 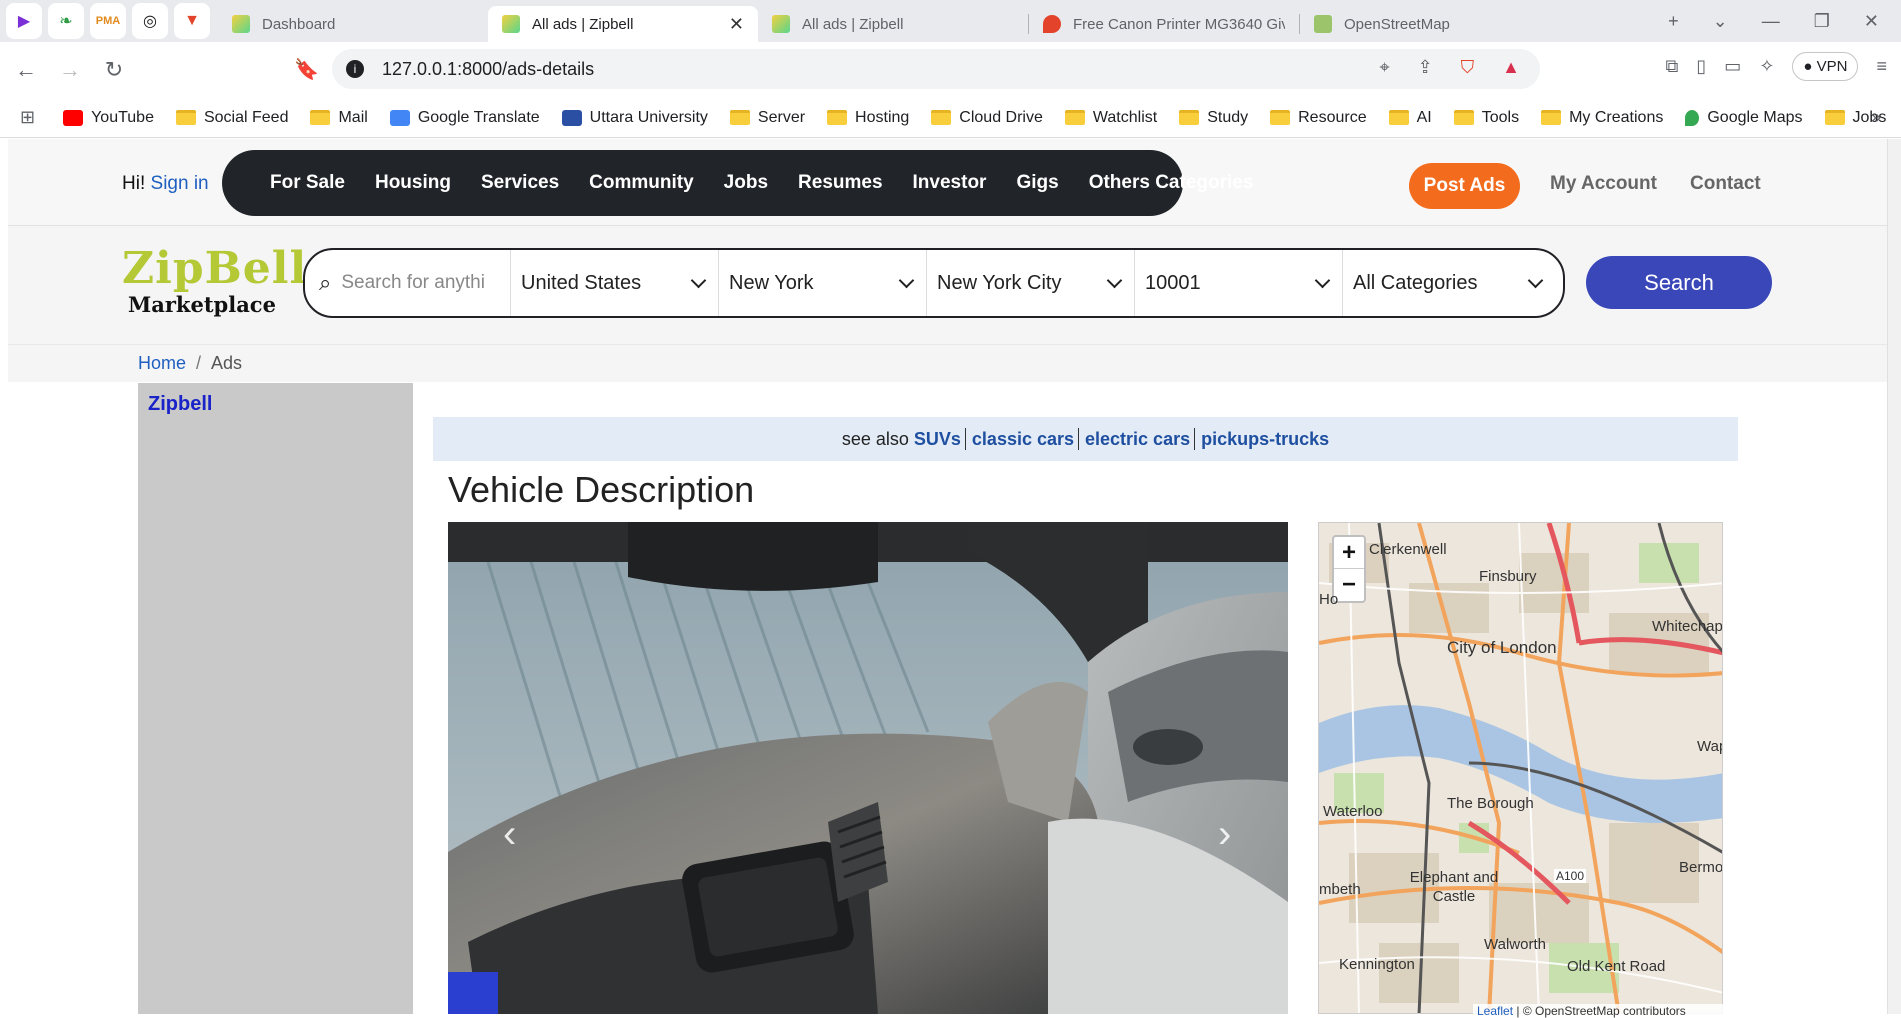 I want to click on forward-arrow-icon: →, so click(x=70, y=70).